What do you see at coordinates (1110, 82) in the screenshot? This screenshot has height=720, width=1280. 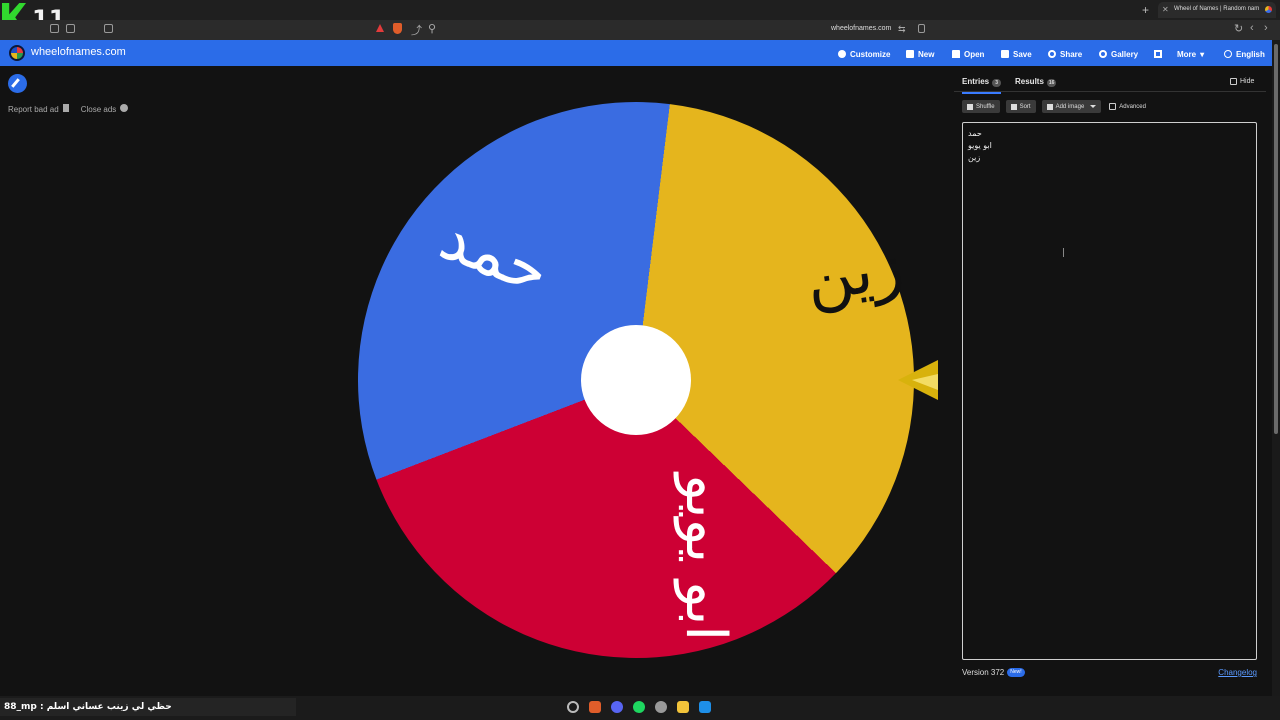 I see `panel-tabs: Entries 3 Results 16 Hide` at bounding box center [1110, 82].